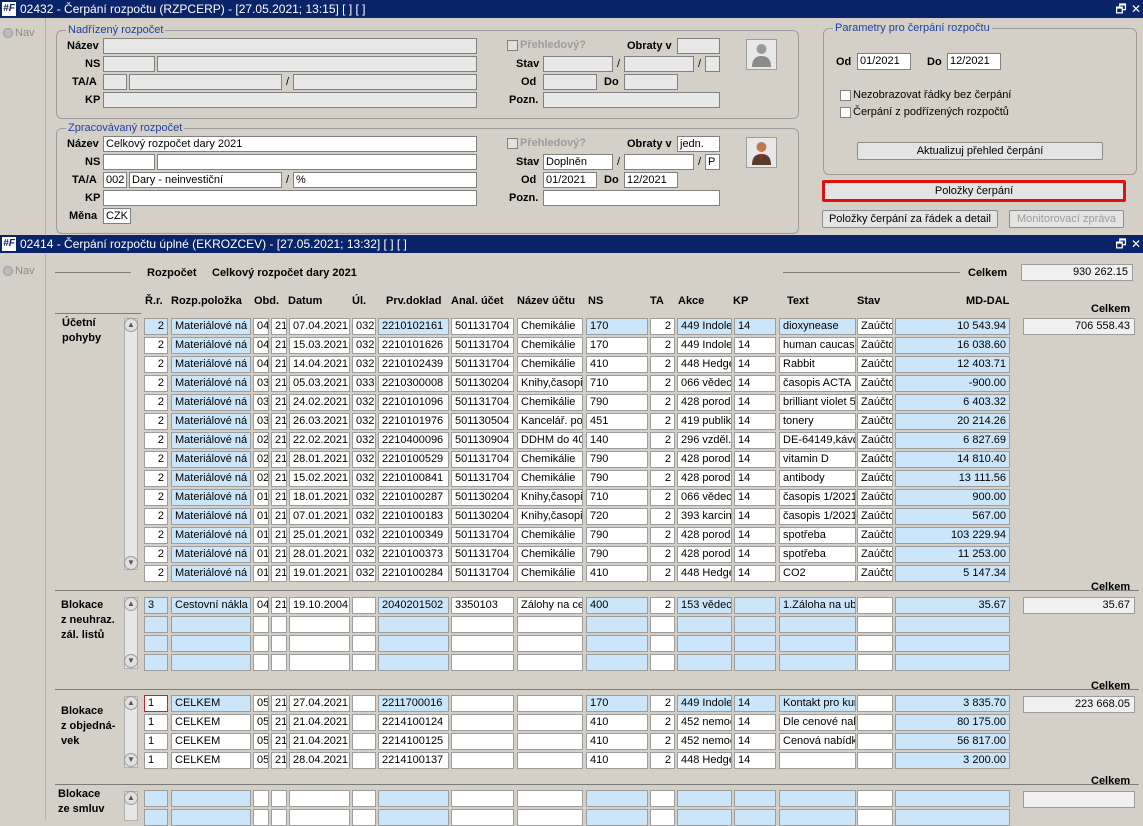 The image size is (1143, 826). Describe the element at coordinates (261, 497) in the screenshot. I see `cell-obd: 01` at that location.